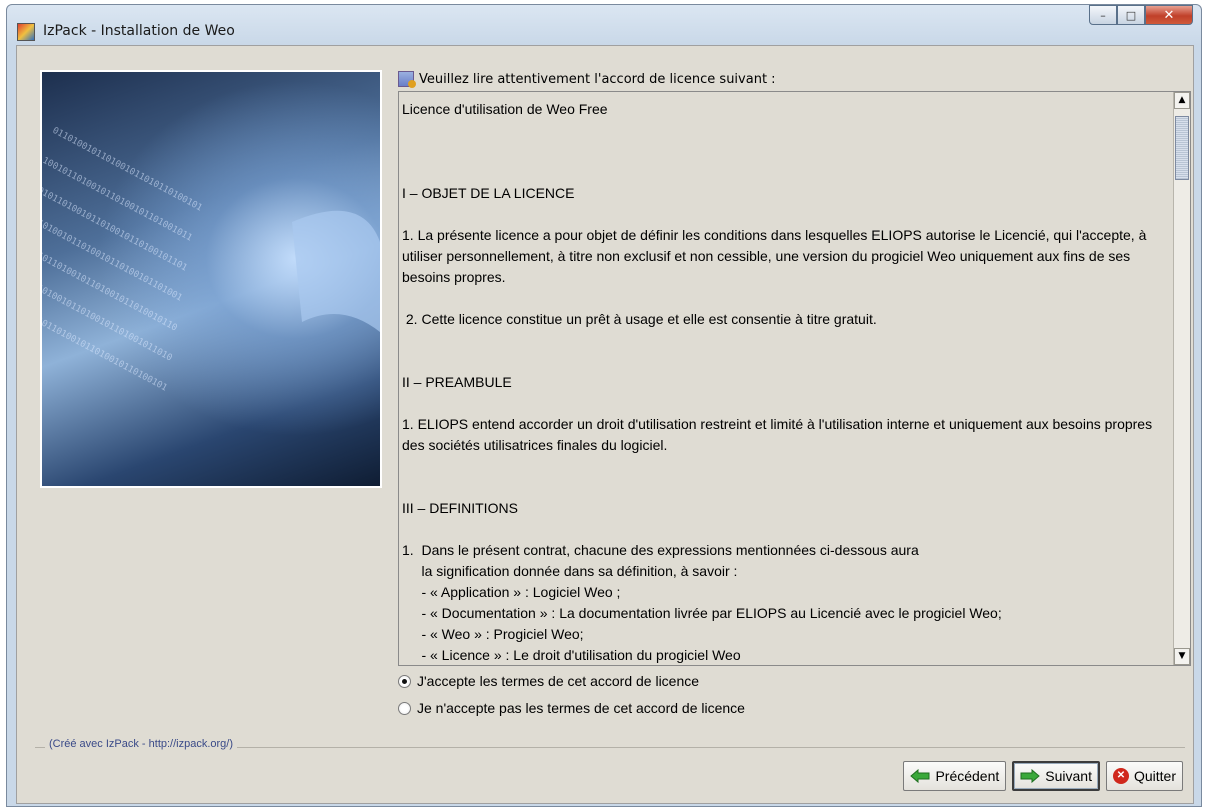 Image resolution: width=1206 pixels, height=809 pixels. What do you see at coordinates (1181, 378) in the screenshot?
I see `vertical-scrollbar: ▲ ▼` at bounding box center [1181, 378].